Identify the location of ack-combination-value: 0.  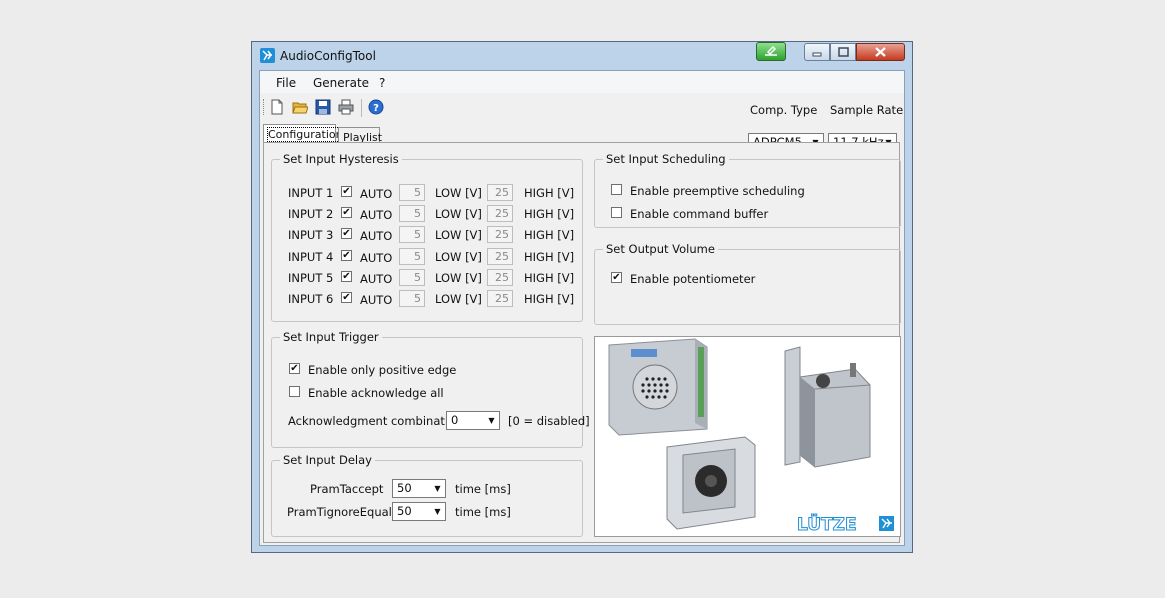
(455, 420).